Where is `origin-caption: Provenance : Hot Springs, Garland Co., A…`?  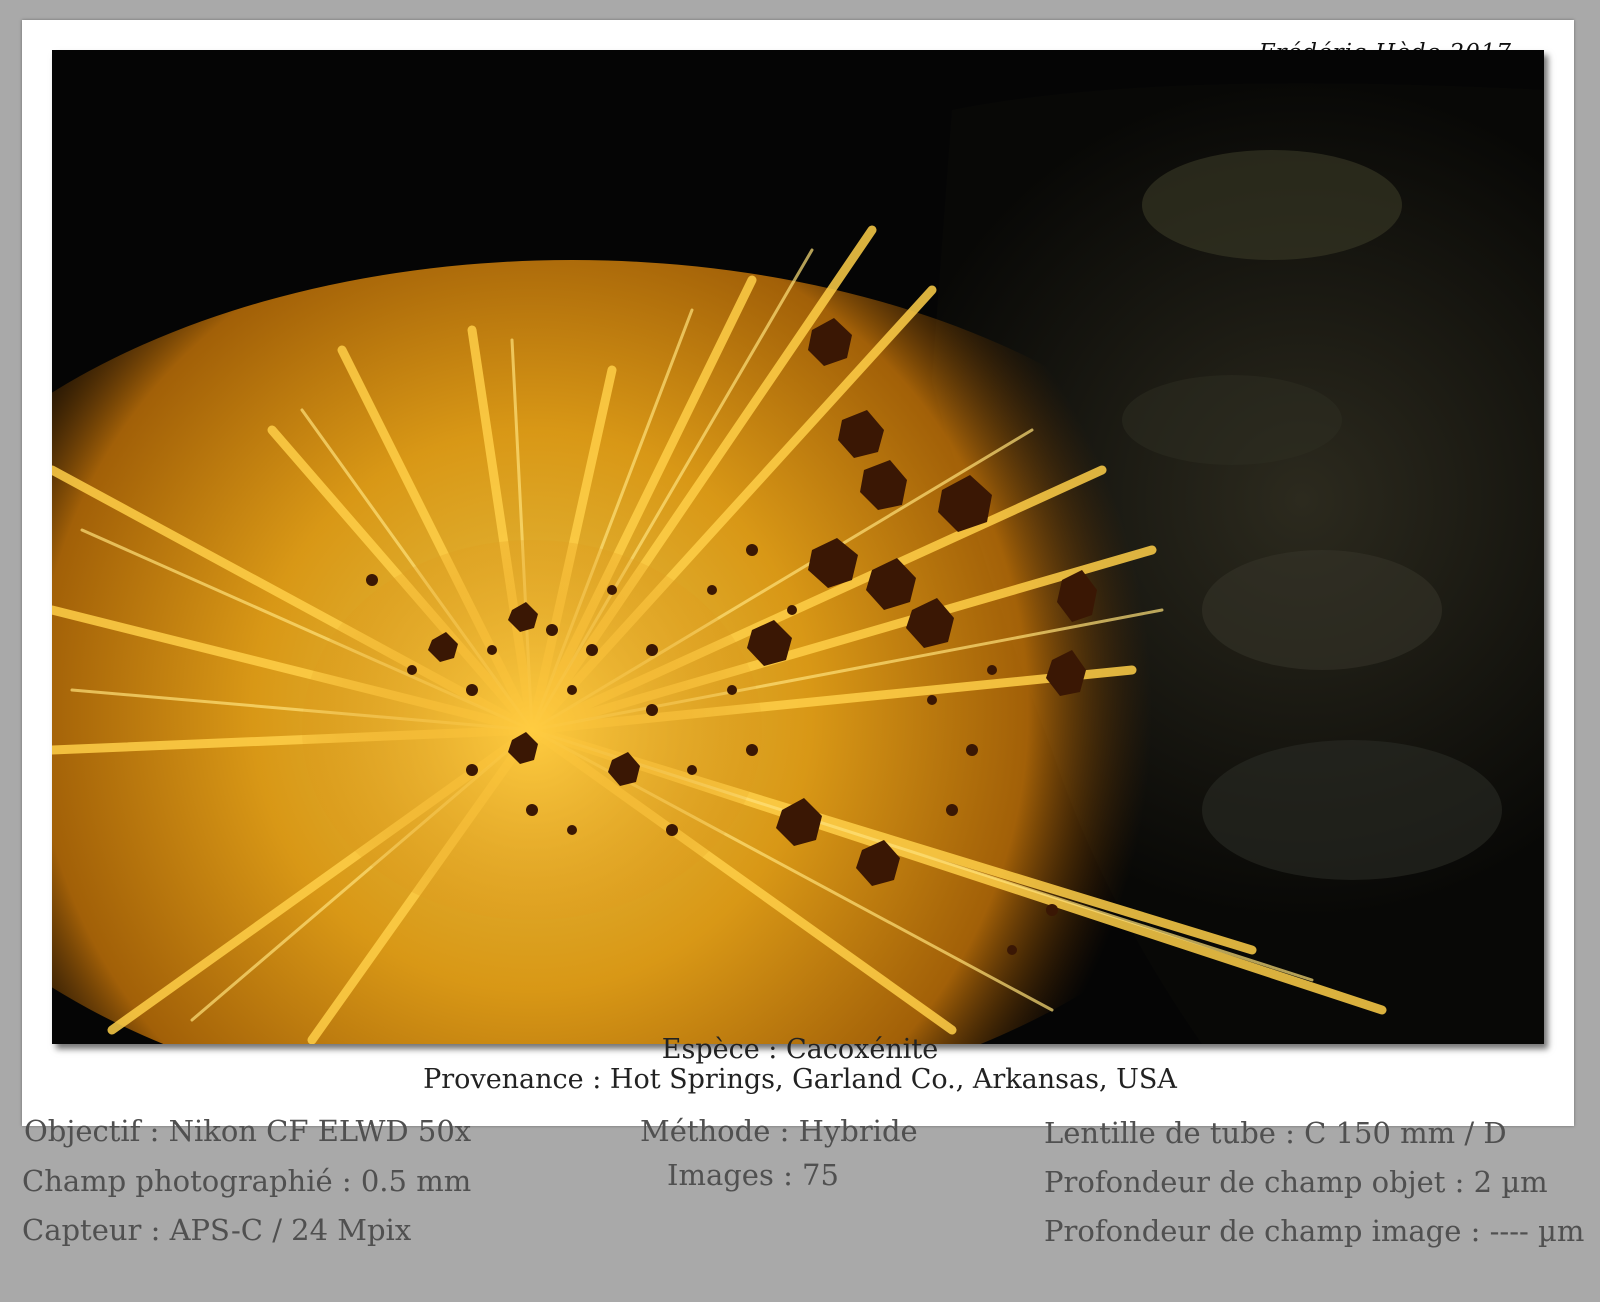 origin-caption: Provenance : Hot Springs, Garland Co., A… is located at coordinates (800, 1079).